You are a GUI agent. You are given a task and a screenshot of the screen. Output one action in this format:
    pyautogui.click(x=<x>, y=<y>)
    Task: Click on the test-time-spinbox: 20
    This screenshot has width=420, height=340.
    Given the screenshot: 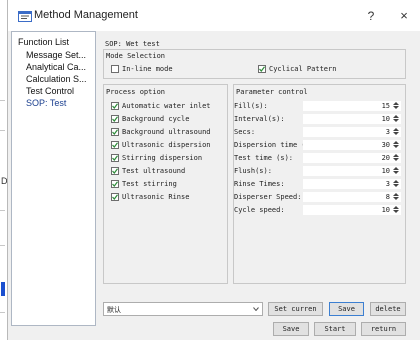 What is the action you would take?
    pyautogui.click(x=352, y=158)
    